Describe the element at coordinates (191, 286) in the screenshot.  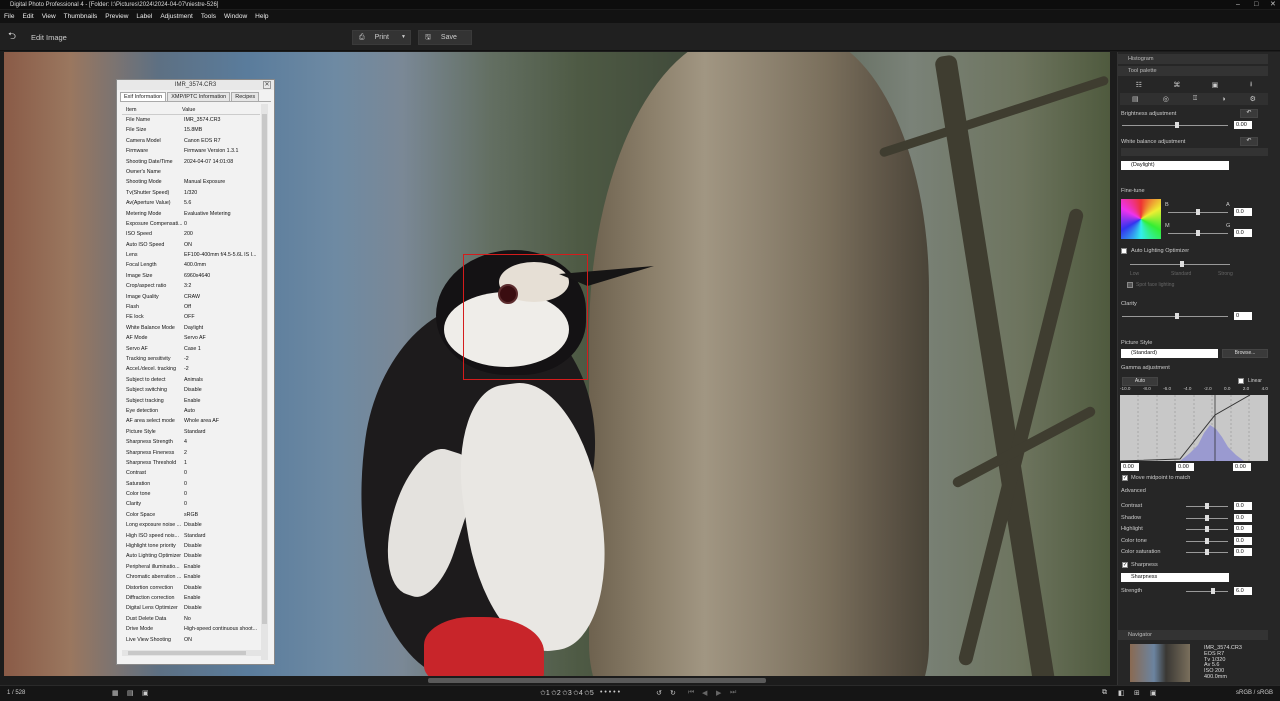
I see `exif-row: Crop/aspect ratio 3:2` at that location.